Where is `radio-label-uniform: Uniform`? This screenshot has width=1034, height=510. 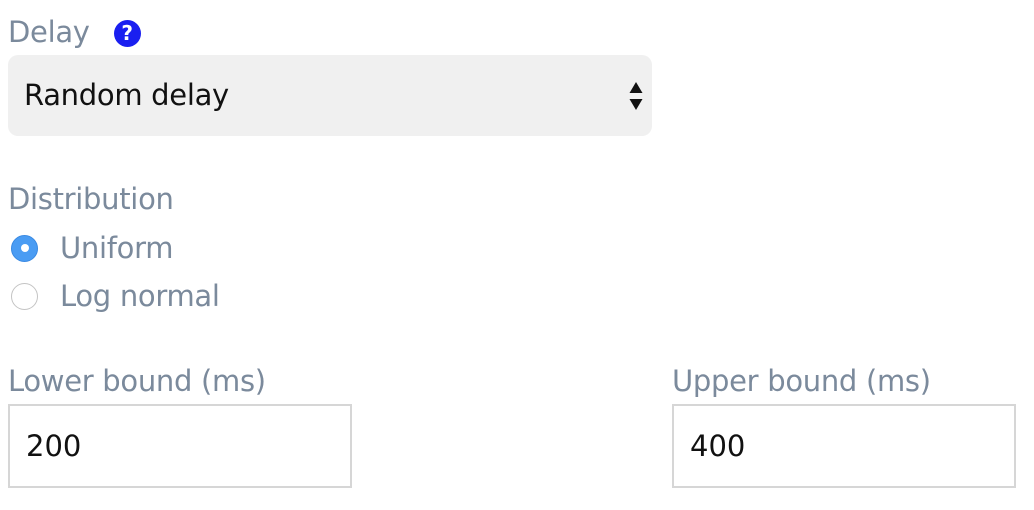 radio-label-uniform: Uniform is located at coordinates (117, 248).